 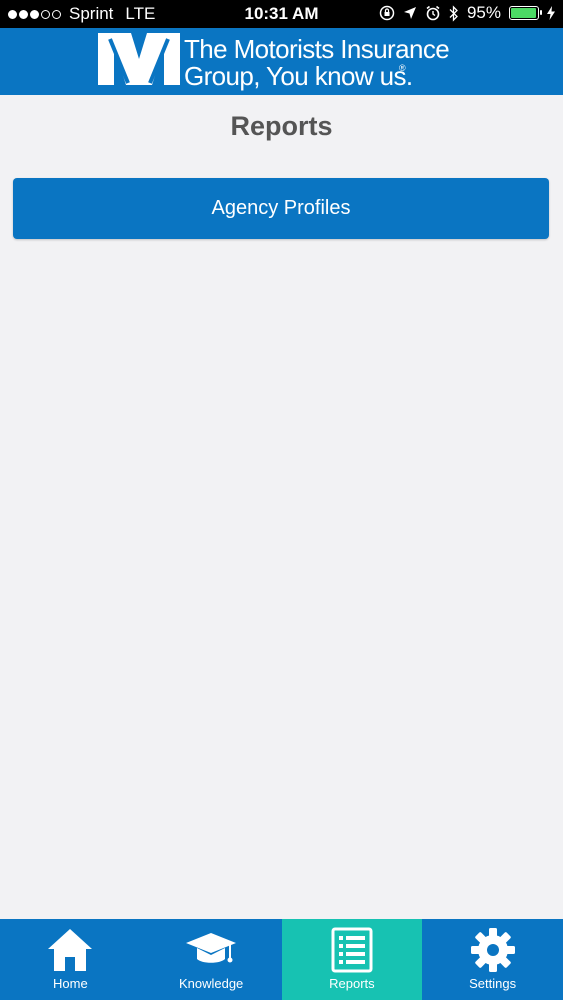 What do you see at coordinates (402, 68) in the screenshot?
I see `logo-registered-mark: ®` at bounding box center [402, 68].